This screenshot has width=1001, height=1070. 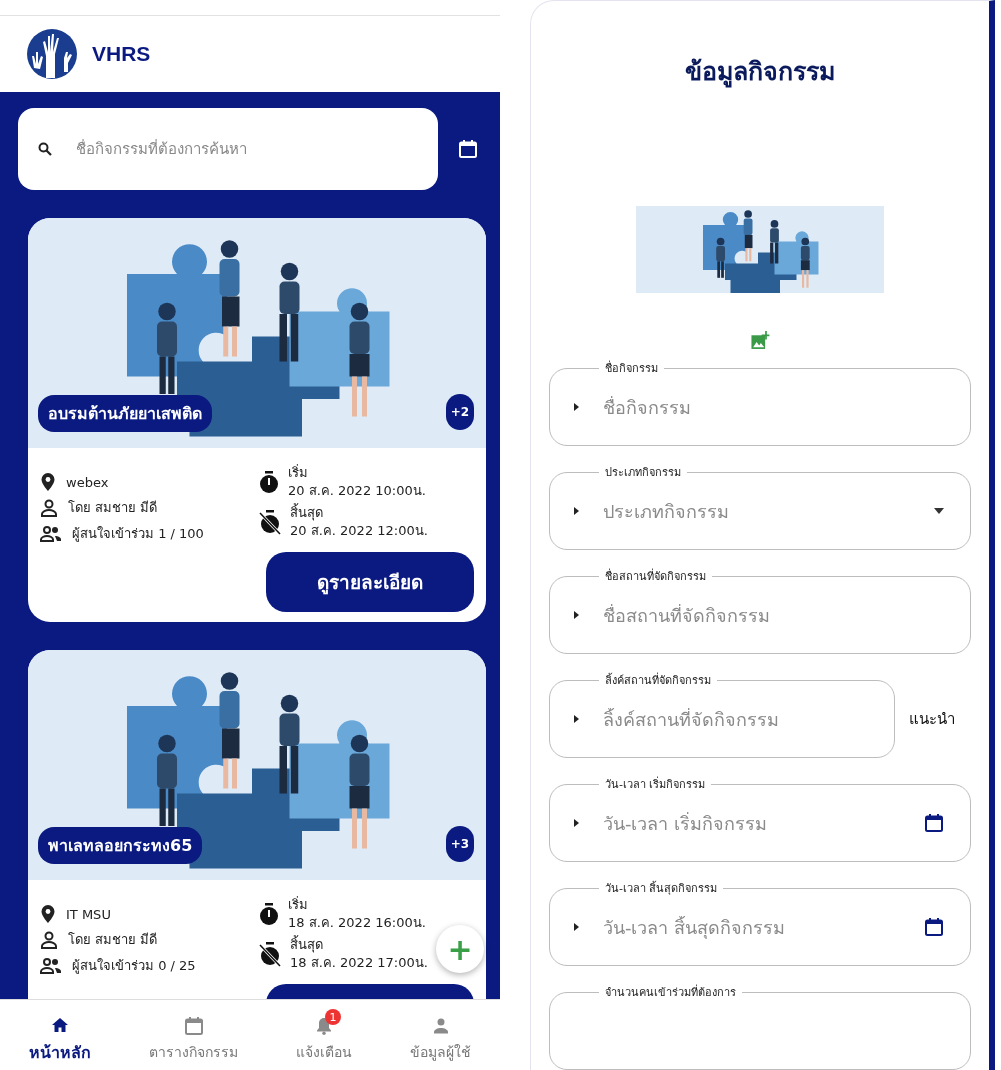 What do you see at coordinates (460, 844) in the screenshot?
I see `more-images-badge: +3` at bounding box center [460, 844].